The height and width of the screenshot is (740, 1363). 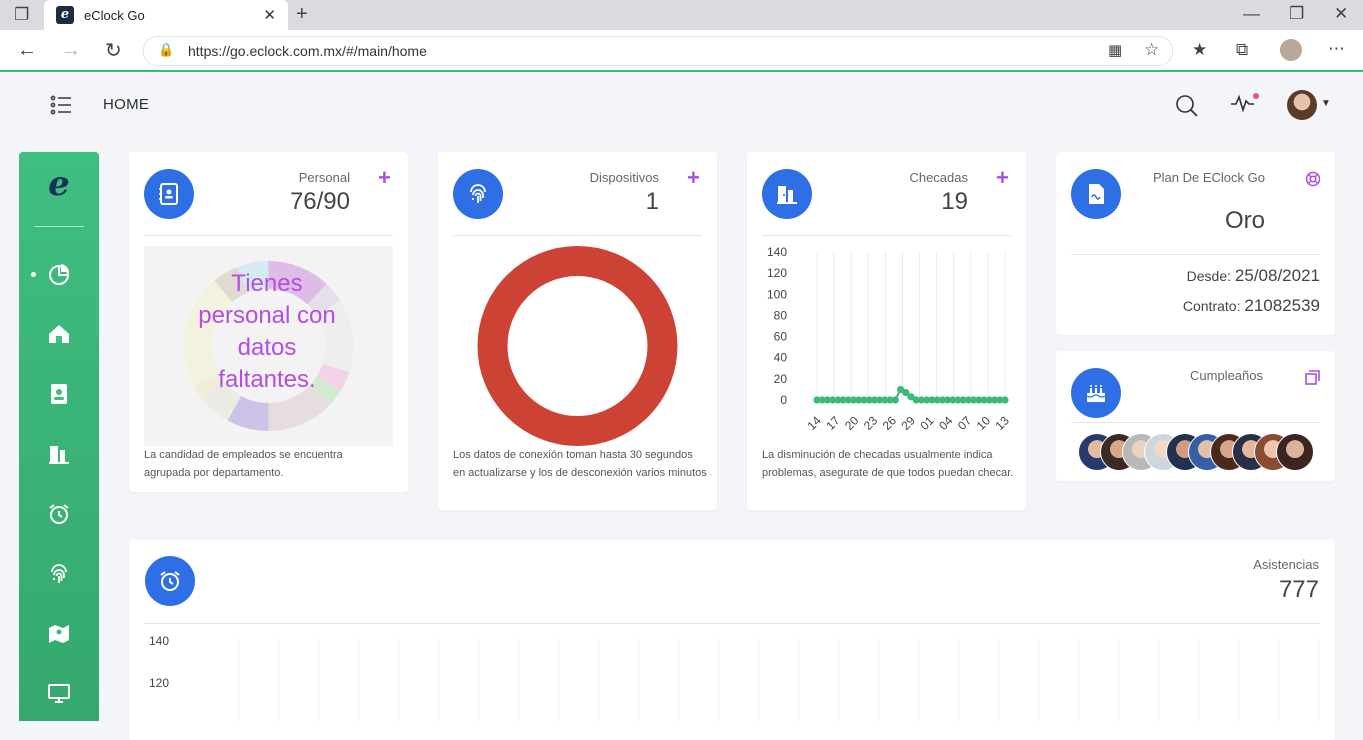 I want to click on dispositivos-value: 1, so click(x=652, y=201).